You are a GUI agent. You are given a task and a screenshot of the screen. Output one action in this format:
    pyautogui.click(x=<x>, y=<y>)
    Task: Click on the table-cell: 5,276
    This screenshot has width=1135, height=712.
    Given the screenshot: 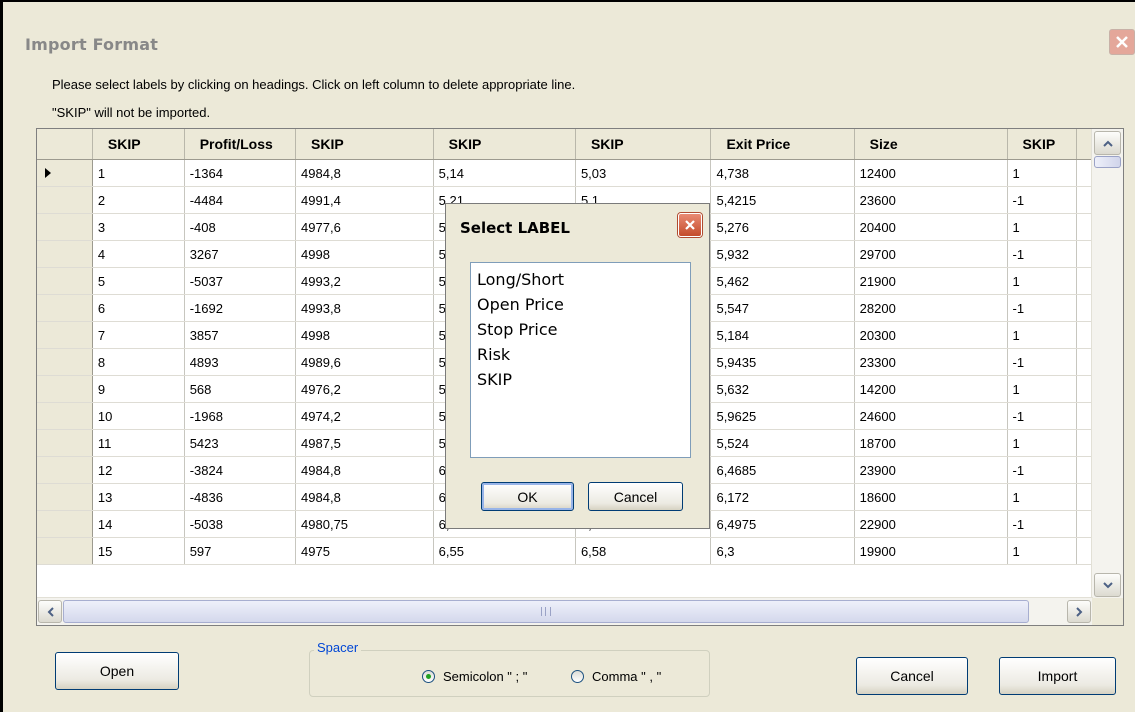 What is the action you would take?
    pyautogui.click(x=782, y=227)
    